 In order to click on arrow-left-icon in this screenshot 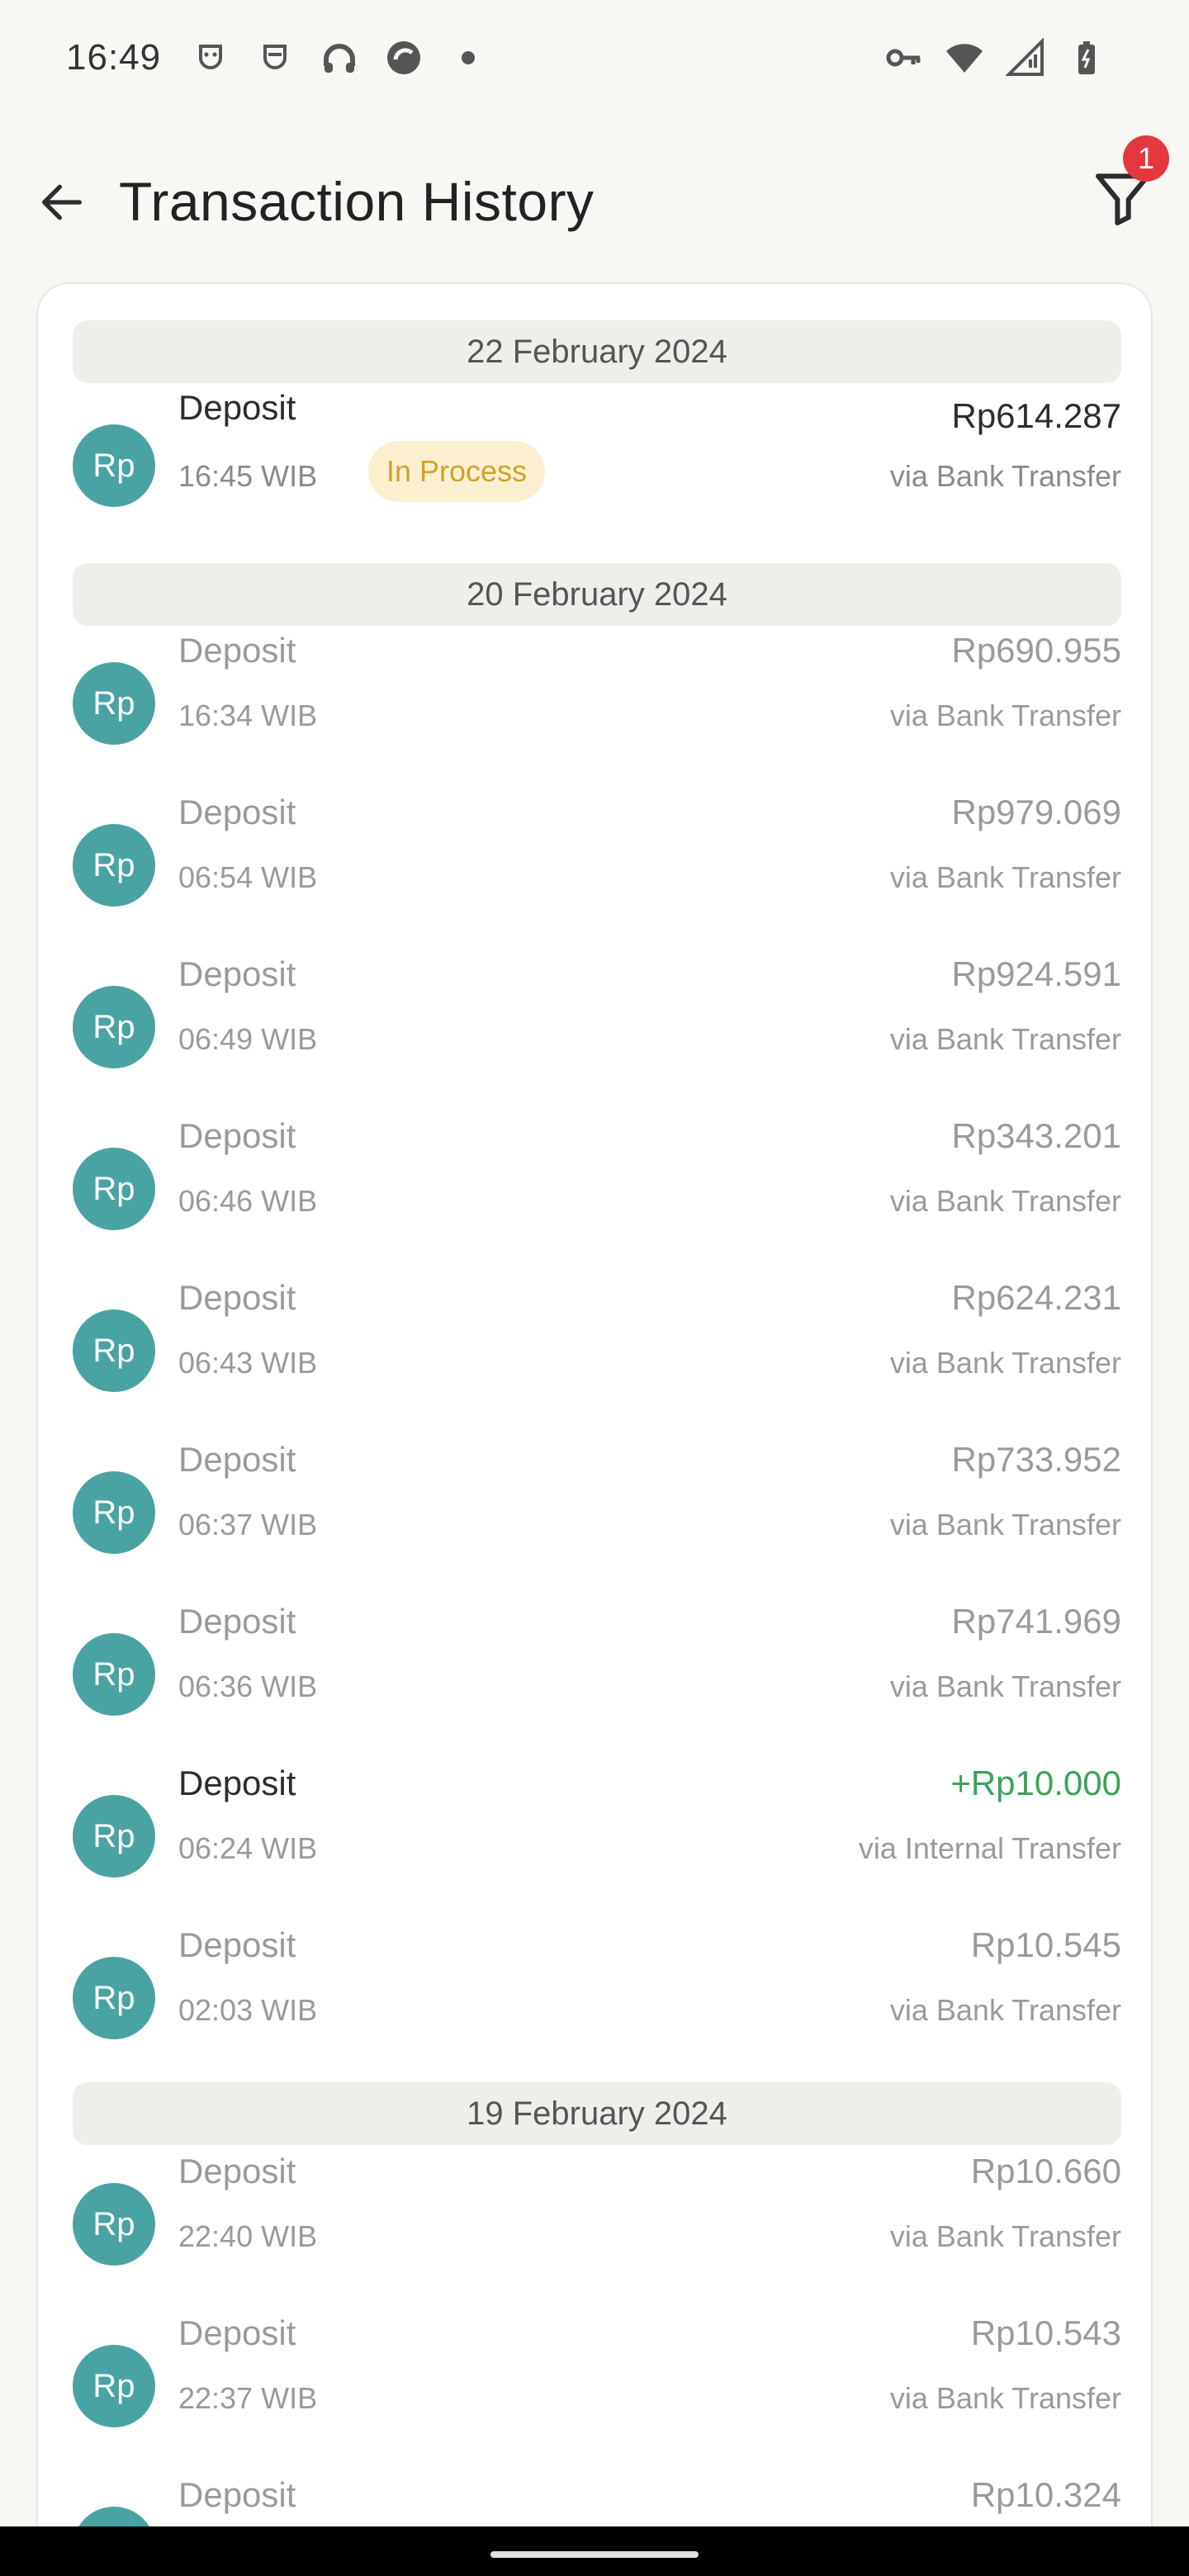, I will do `click(62, 202)`.